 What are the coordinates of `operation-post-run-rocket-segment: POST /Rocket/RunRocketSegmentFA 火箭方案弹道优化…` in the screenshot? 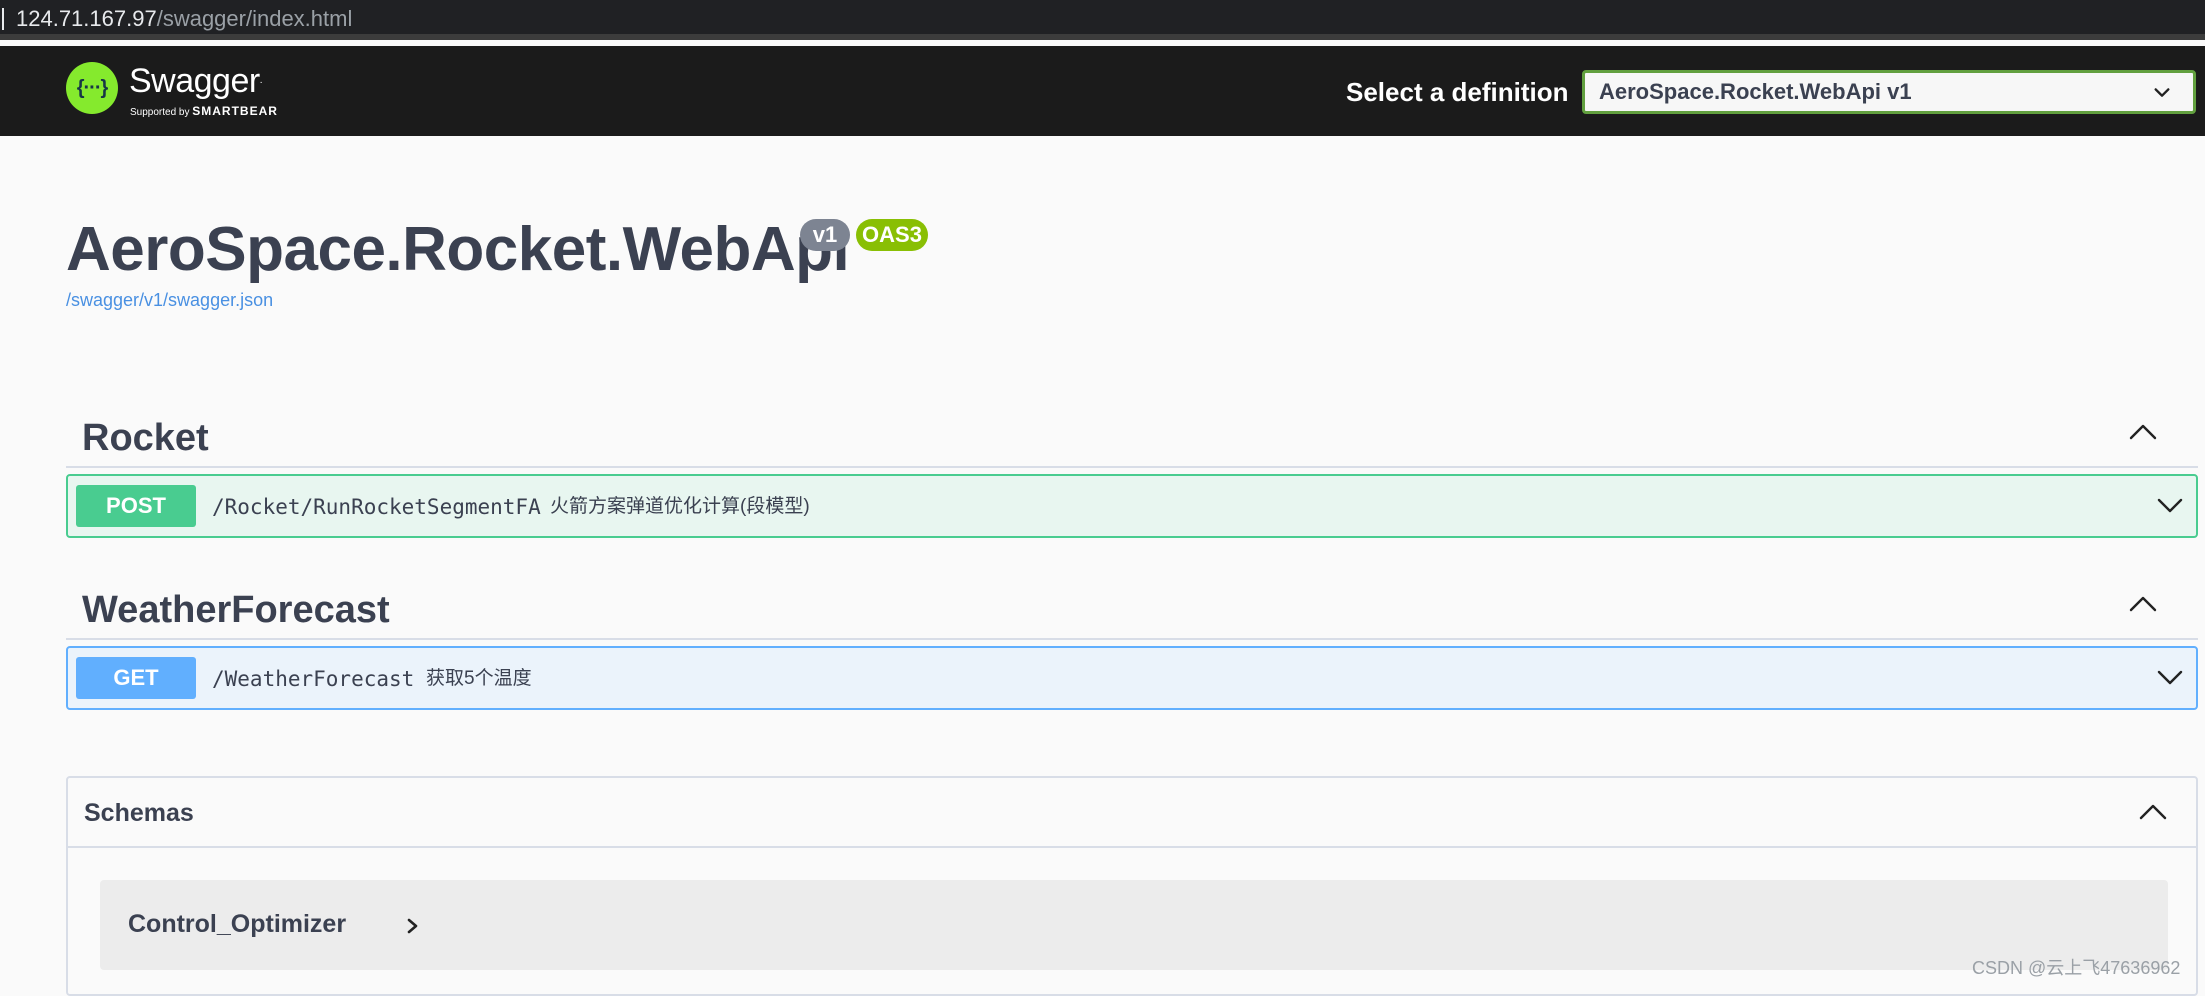 It's located at (1132, 506).